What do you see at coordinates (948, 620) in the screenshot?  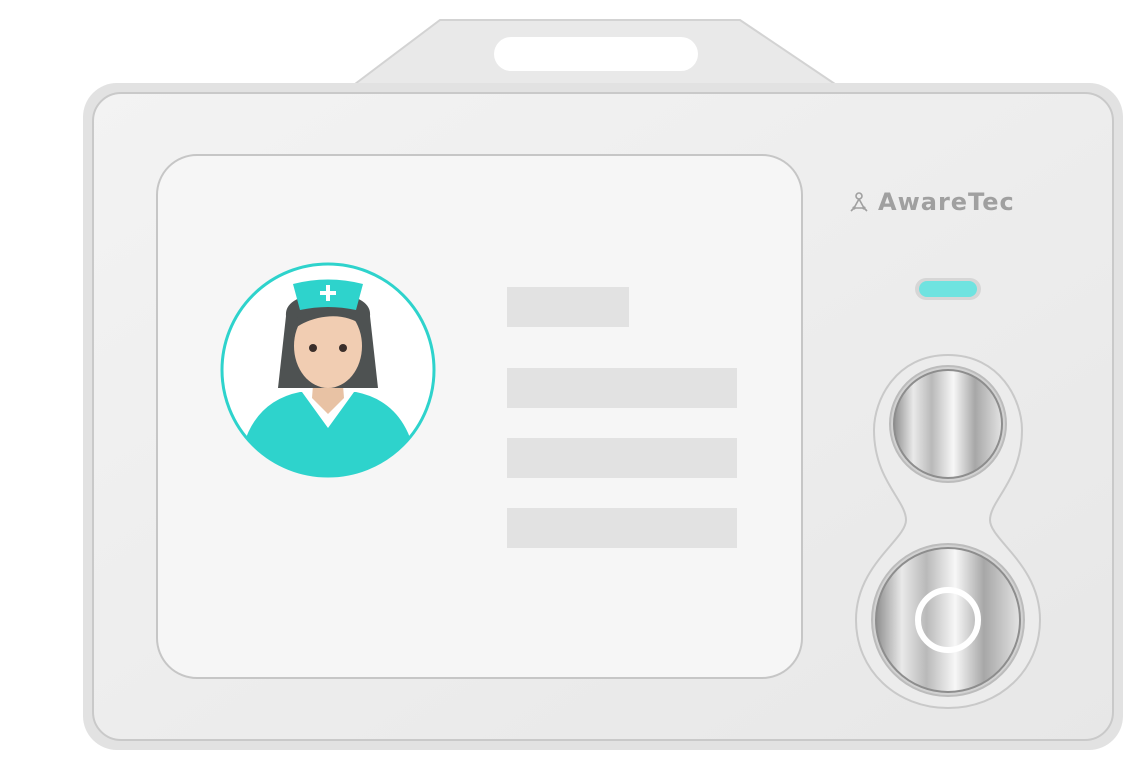 I see `power-ring-icon` at bounding box center [948, 620].